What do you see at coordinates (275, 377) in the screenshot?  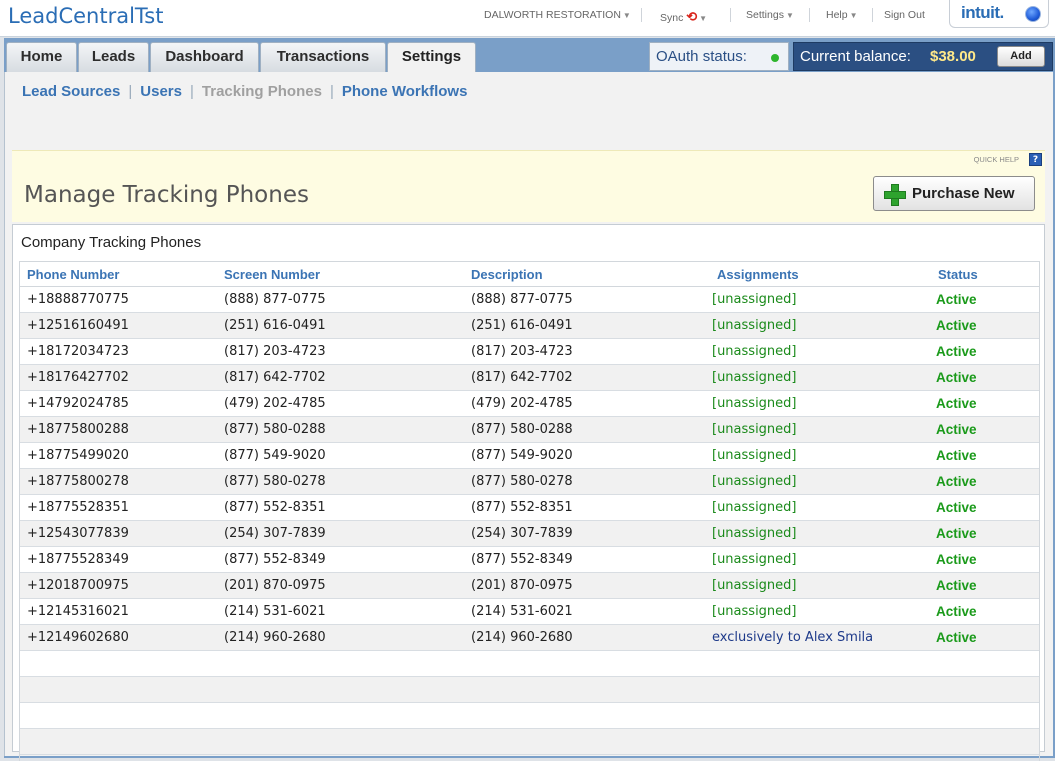 I see `screen-number-cell: (817) 642-7702` at bounding box center [275, 377].